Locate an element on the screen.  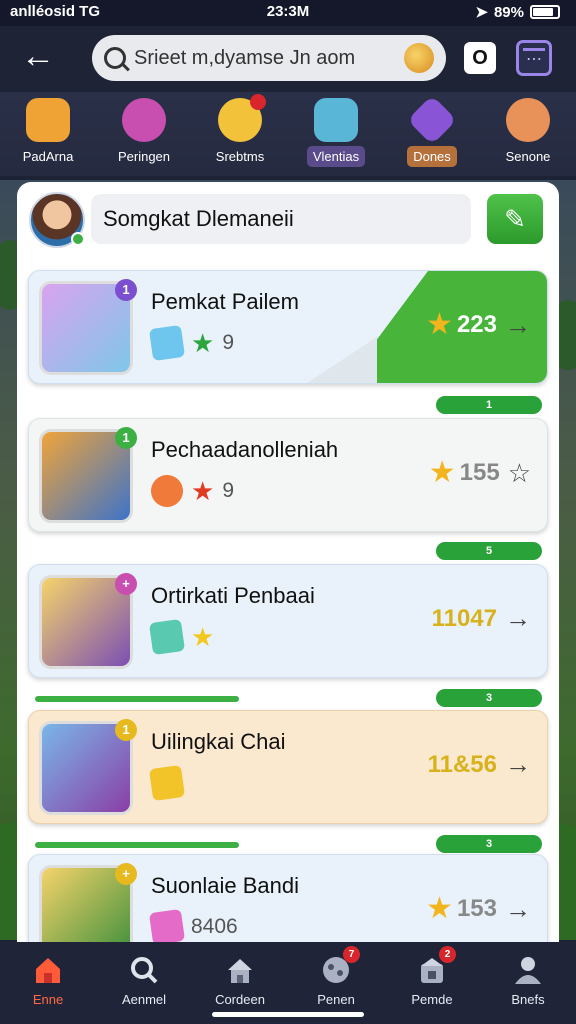
nav-label: Aenmel is located at coordinates (144, 999).